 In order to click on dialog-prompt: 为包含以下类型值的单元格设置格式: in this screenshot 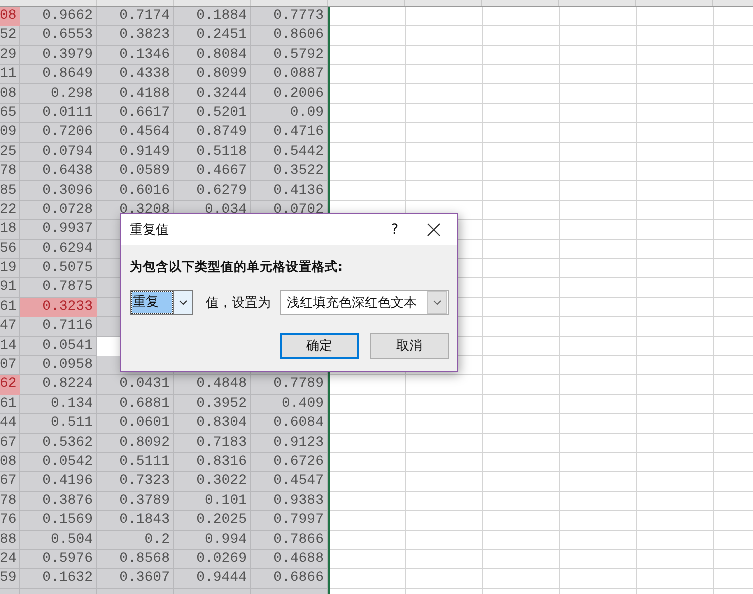, I will do `click(237, 267)`.